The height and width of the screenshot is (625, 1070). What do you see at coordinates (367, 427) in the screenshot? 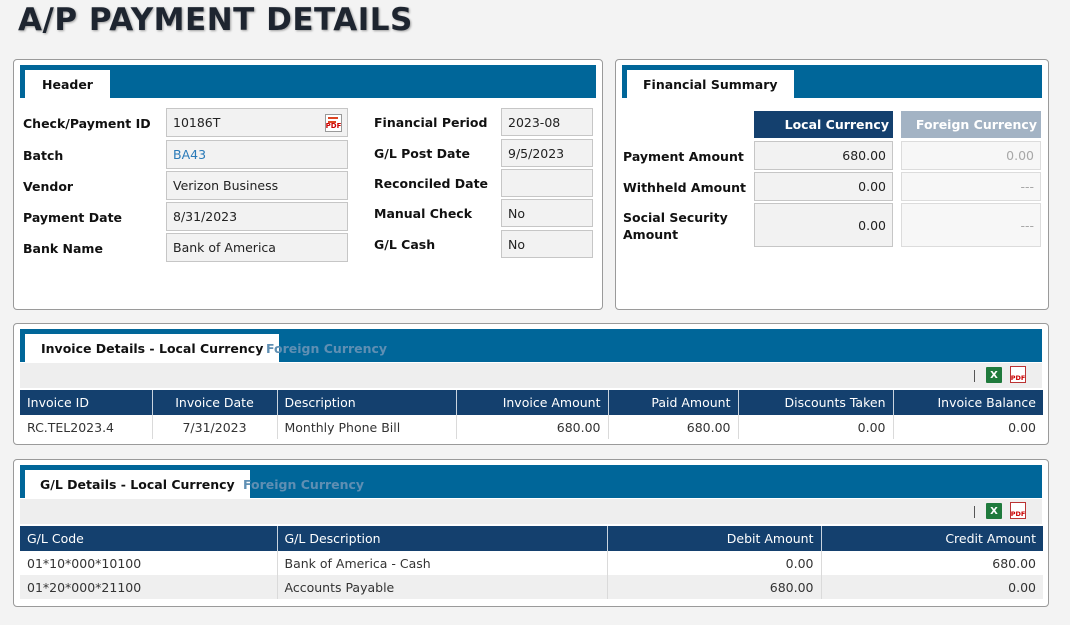
I see `description-cell: Monthly Phone Bill` at bounding box center [367, 427].